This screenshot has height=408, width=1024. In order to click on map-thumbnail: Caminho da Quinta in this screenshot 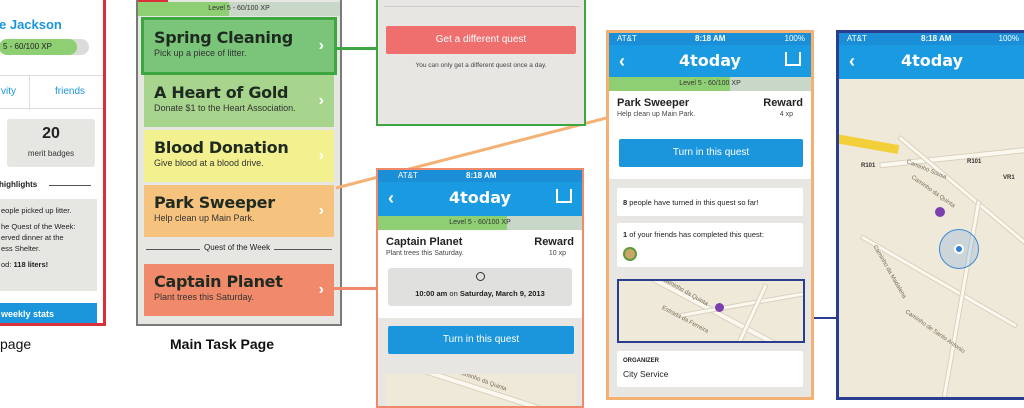, I will do `click(481, 390)`.